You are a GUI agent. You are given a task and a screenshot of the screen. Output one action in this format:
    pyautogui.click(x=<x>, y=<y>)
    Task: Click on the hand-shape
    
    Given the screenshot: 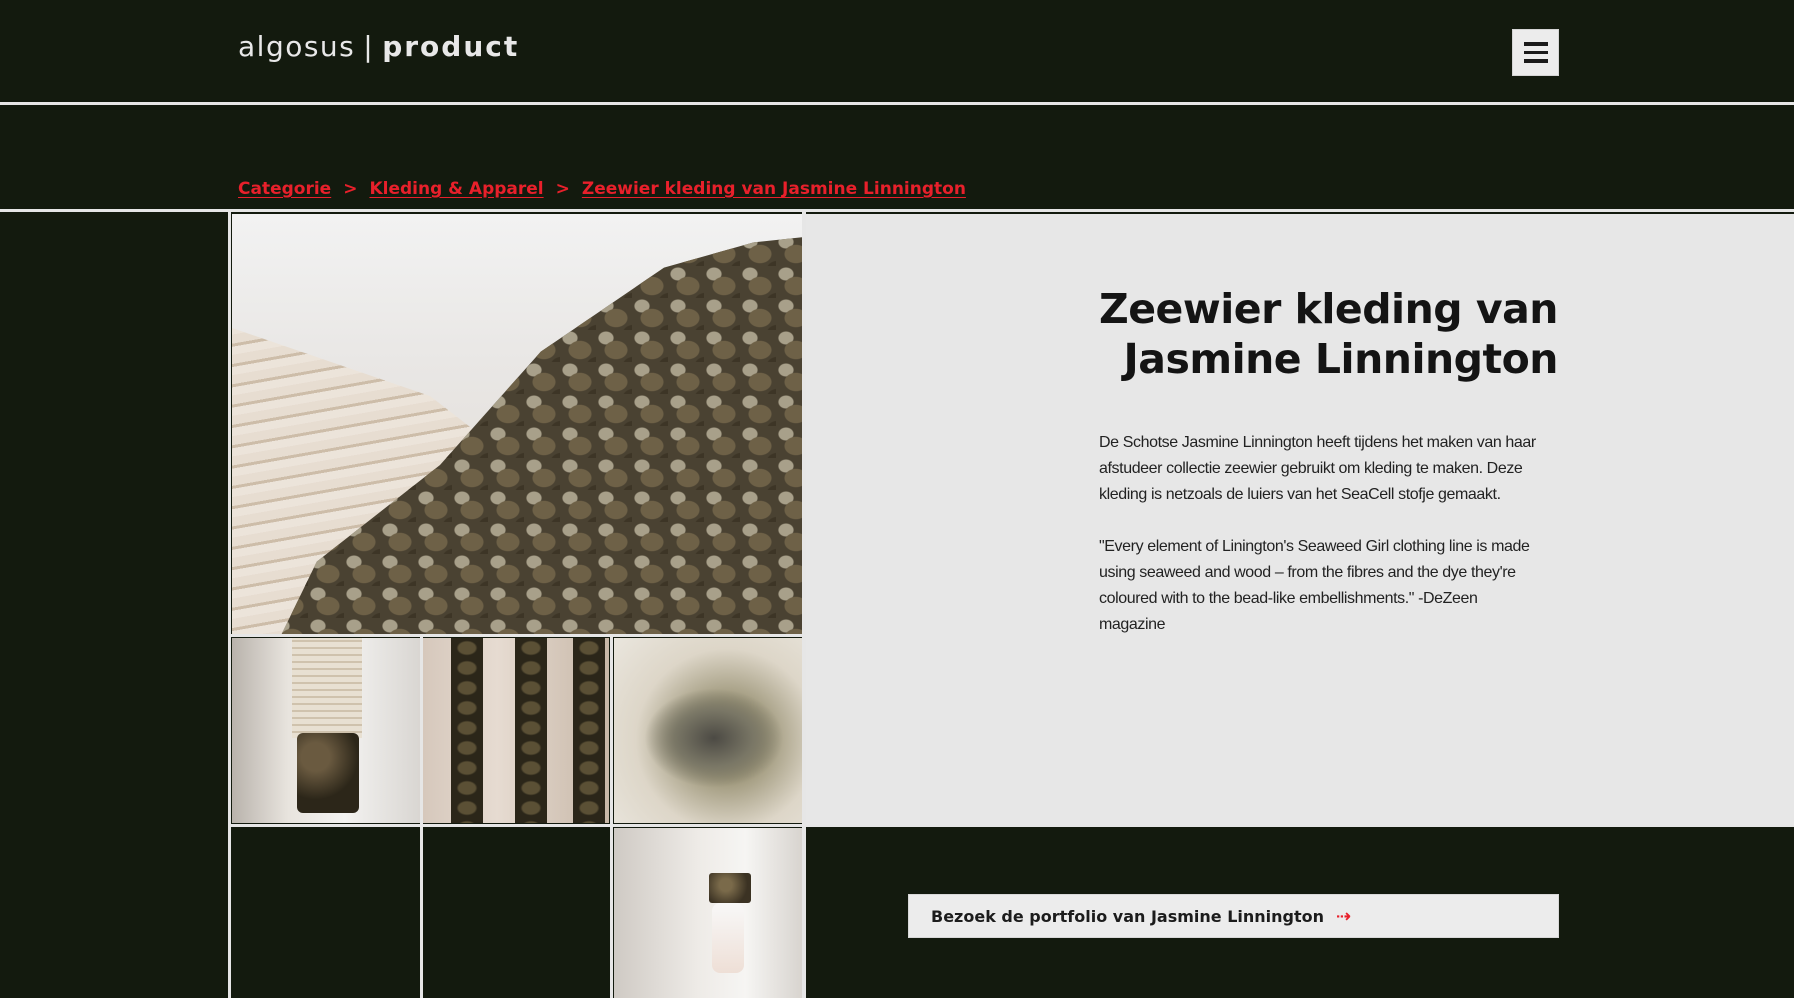 What is the action you would take?
    pyautogui.click(x=728, y=938)
    